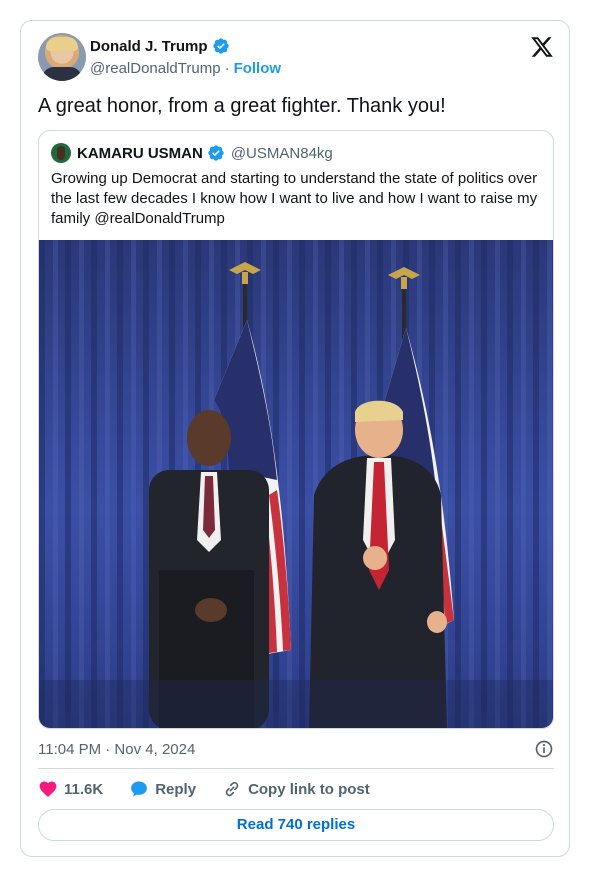 This screenshot has width=590, height=877. I want to click on reply-button: Reply, so click(162, 789).